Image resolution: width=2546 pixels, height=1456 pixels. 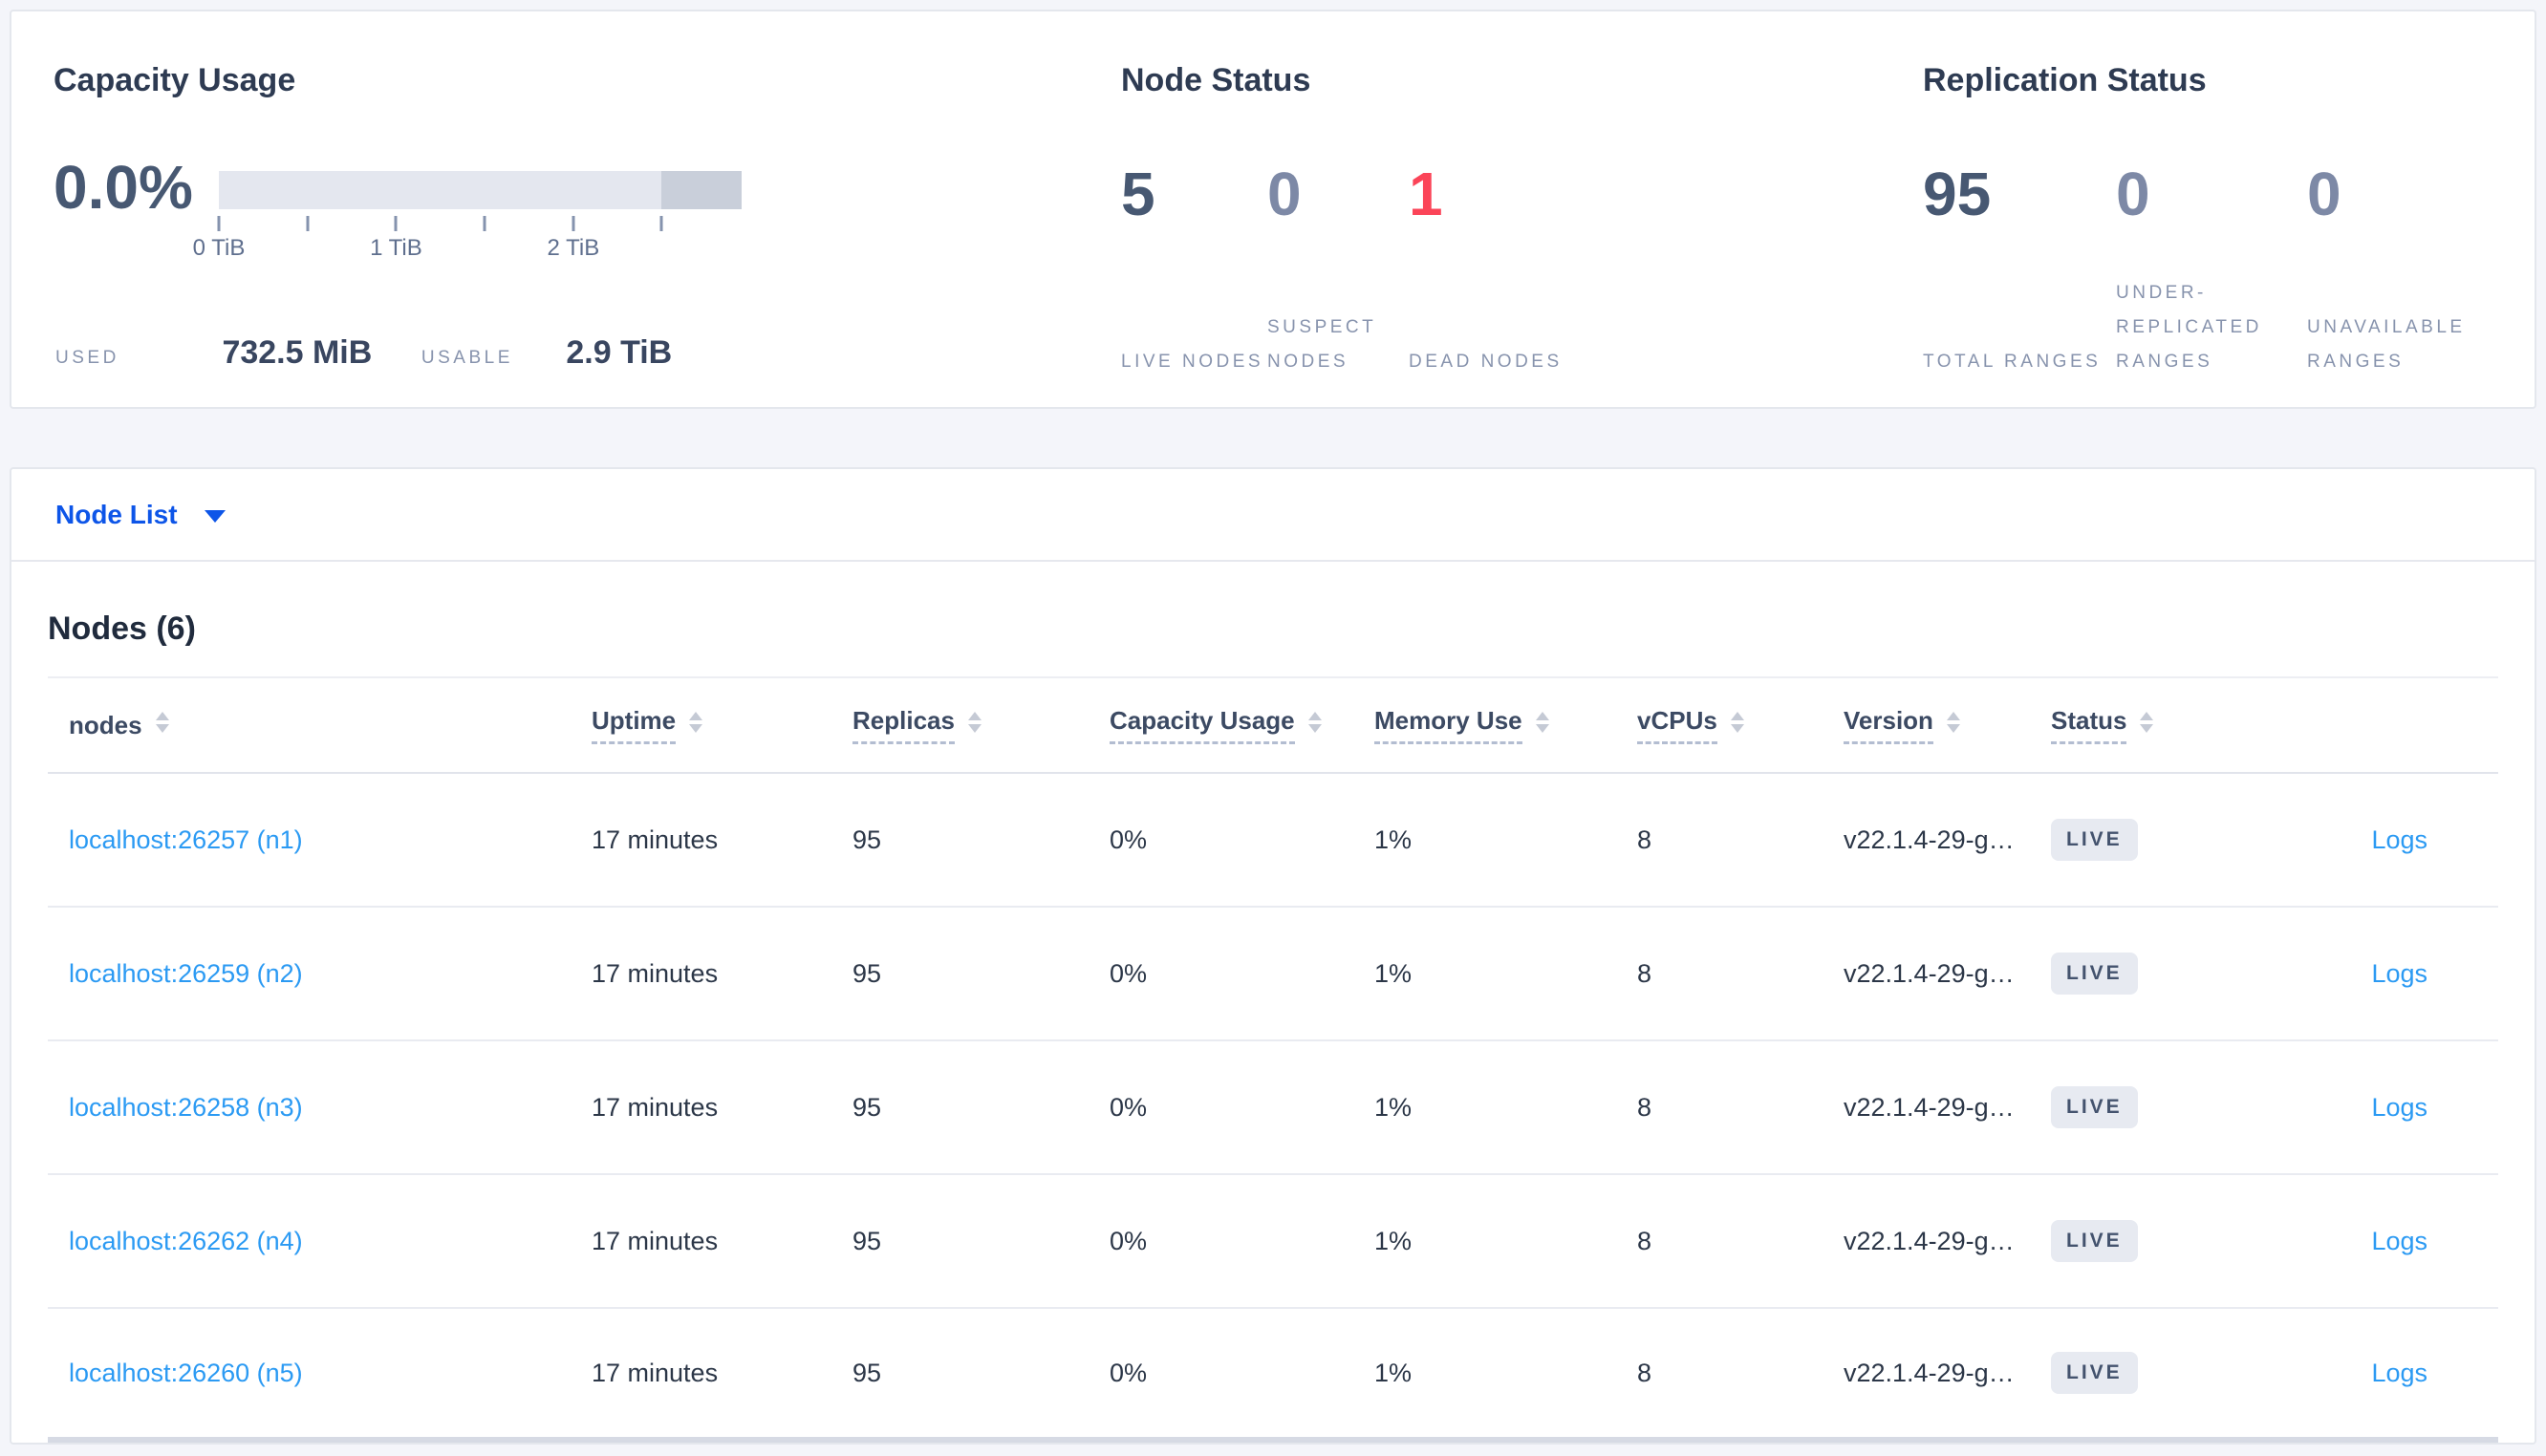 What do you see at coordinates (2012, 362) in the screenshot?
I see `total-ranges-label: TOTAL RANGES` at bounding box center [2012, 362].